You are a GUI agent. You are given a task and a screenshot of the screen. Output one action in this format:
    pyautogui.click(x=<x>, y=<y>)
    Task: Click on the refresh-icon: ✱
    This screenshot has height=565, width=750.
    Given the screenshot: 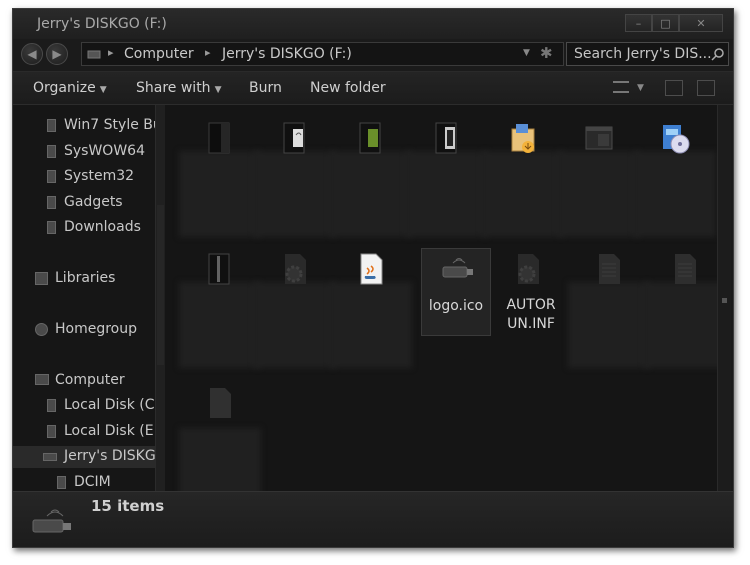 What is the action you would take?
    pyautogui.click(x=546, y=53)
    